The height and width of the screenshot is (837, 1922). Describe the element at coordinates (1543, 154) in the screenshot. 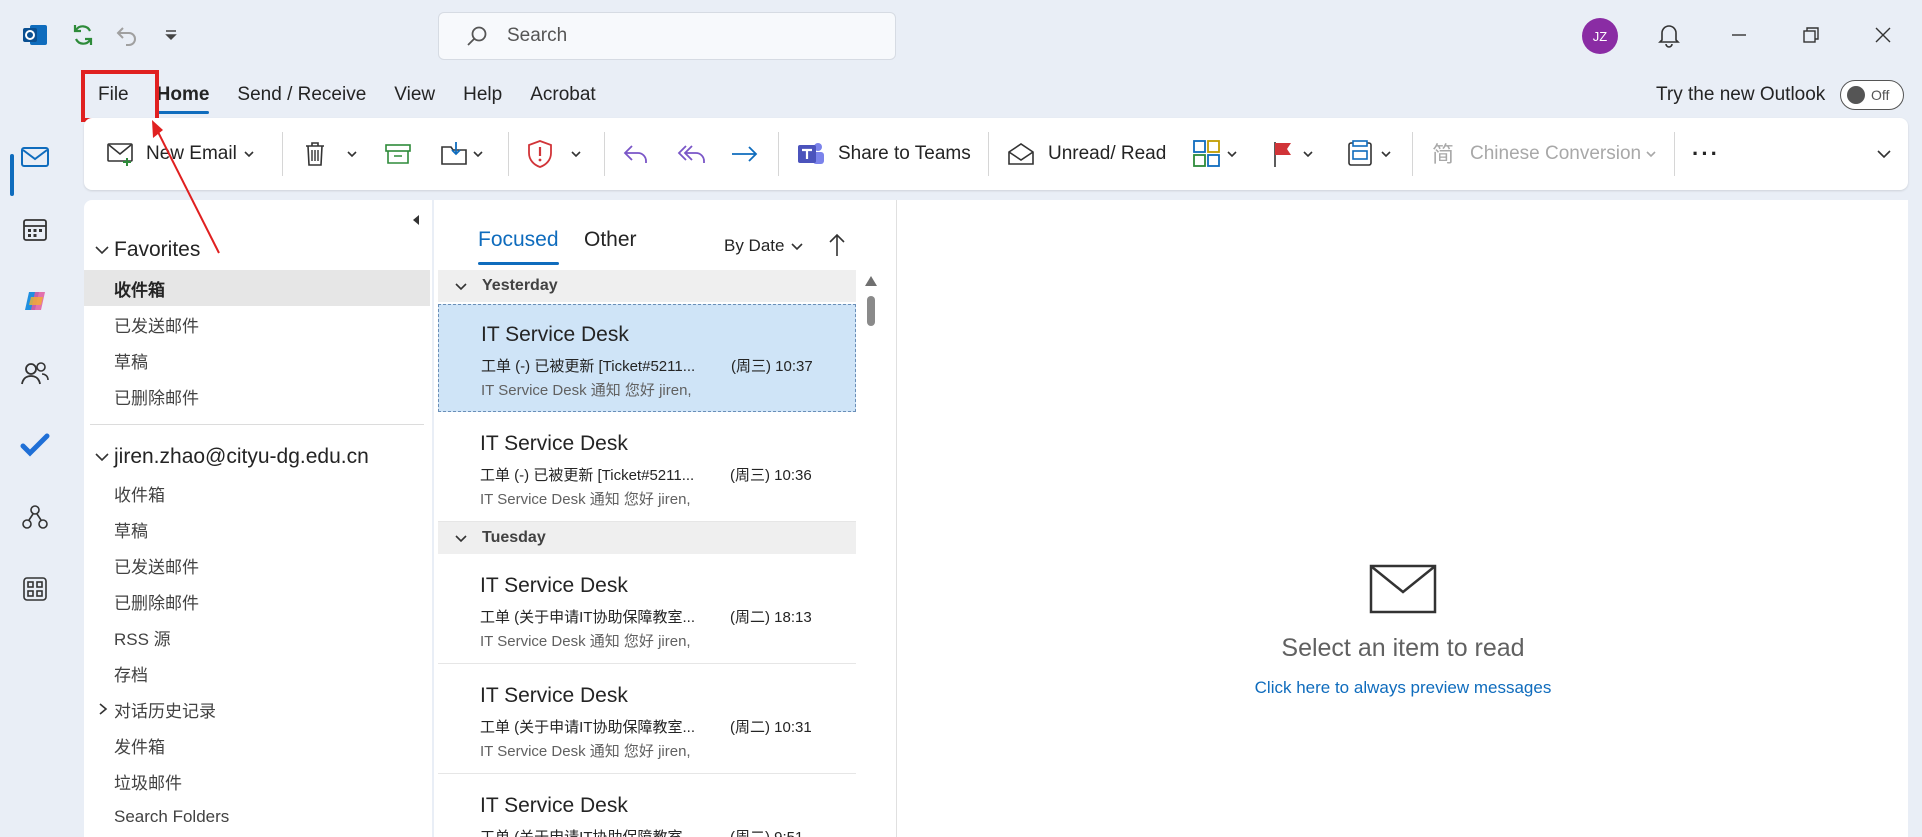

I see `chinese-conversion-button: 简 Chinese Conversion` at that location.